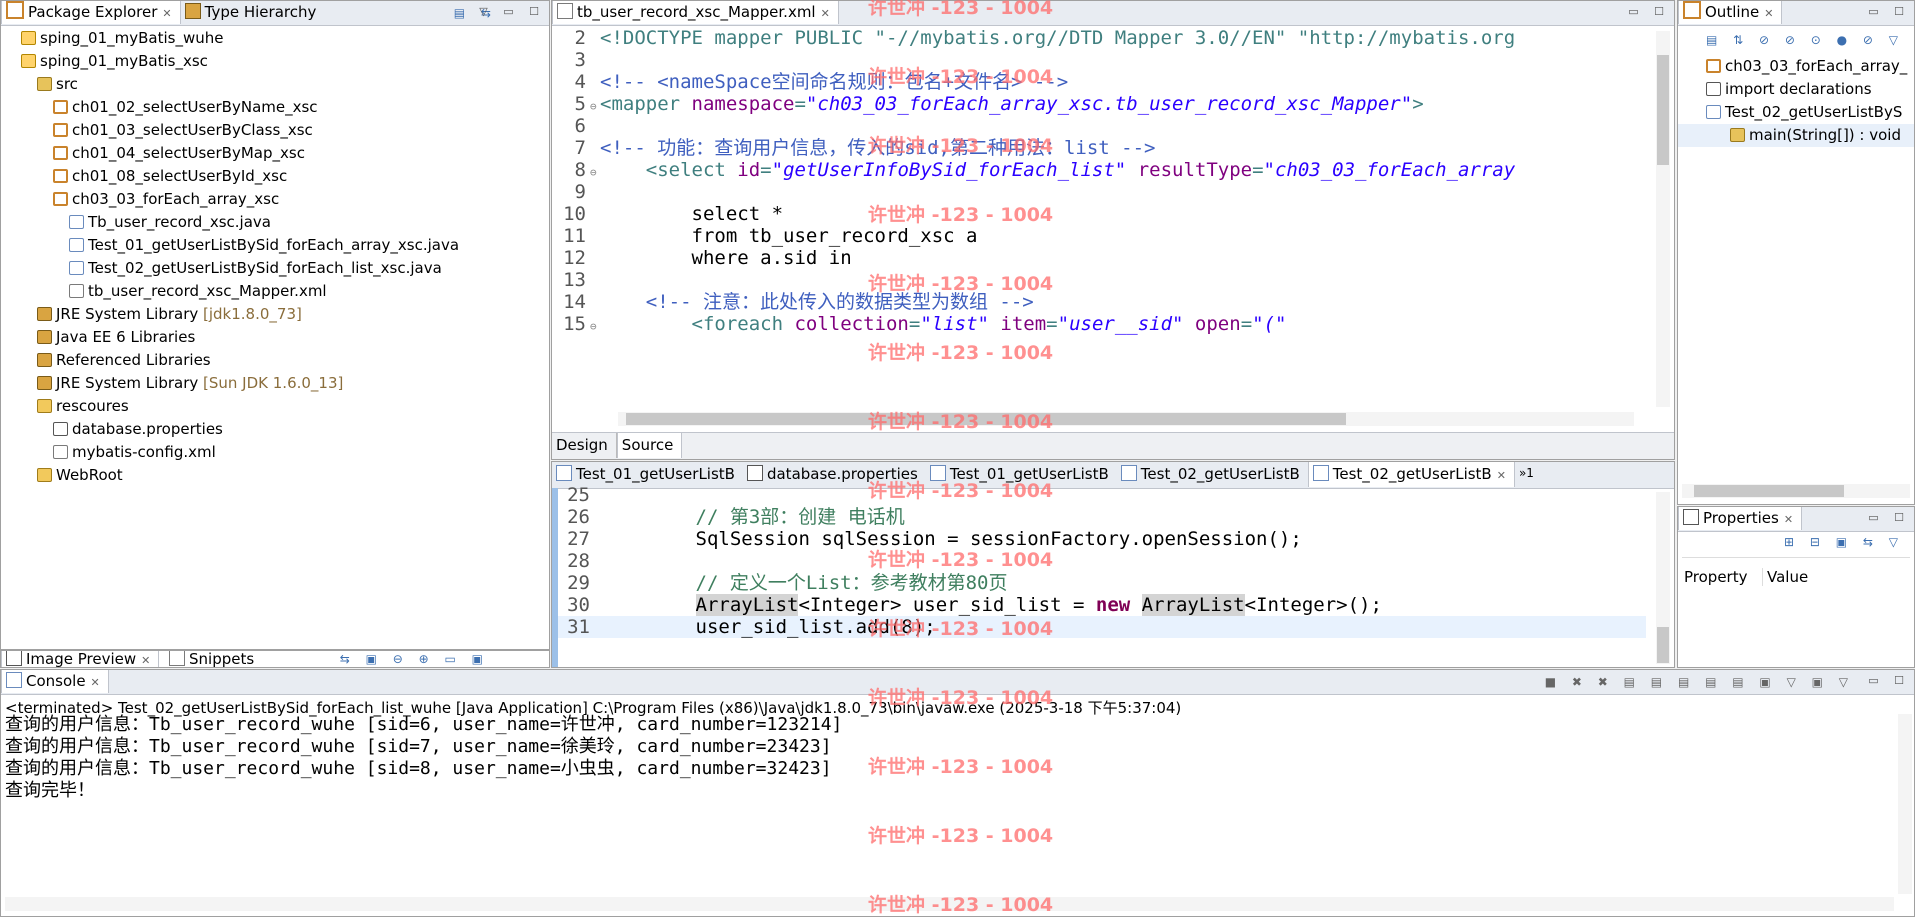 Image resolution: width=1915 pixels, height=917 pixels. Describe the element at coordinates (1889, 11) in the screenshot. I see `outline-minimize-maximize: ▭ ☐` at that location.